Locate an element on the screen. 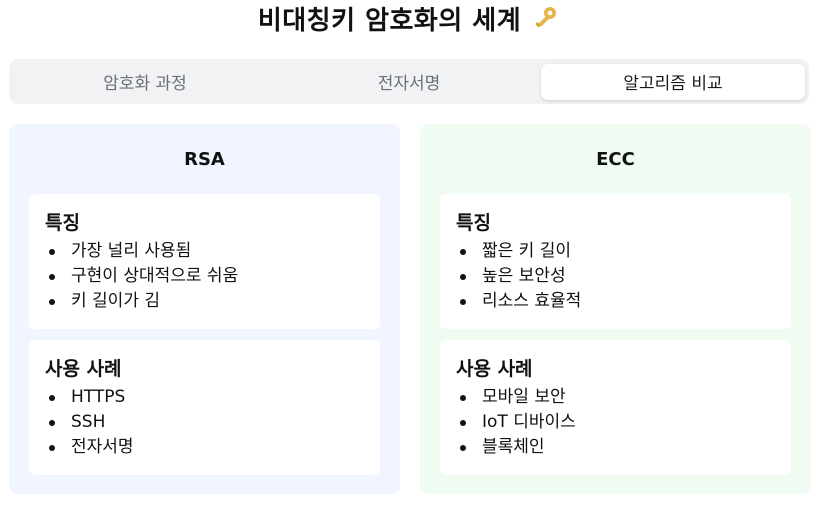 This screenshot has height=506, width=817. tab-encryption-process: 암호화 과정 is located at coordinates (145, 82).